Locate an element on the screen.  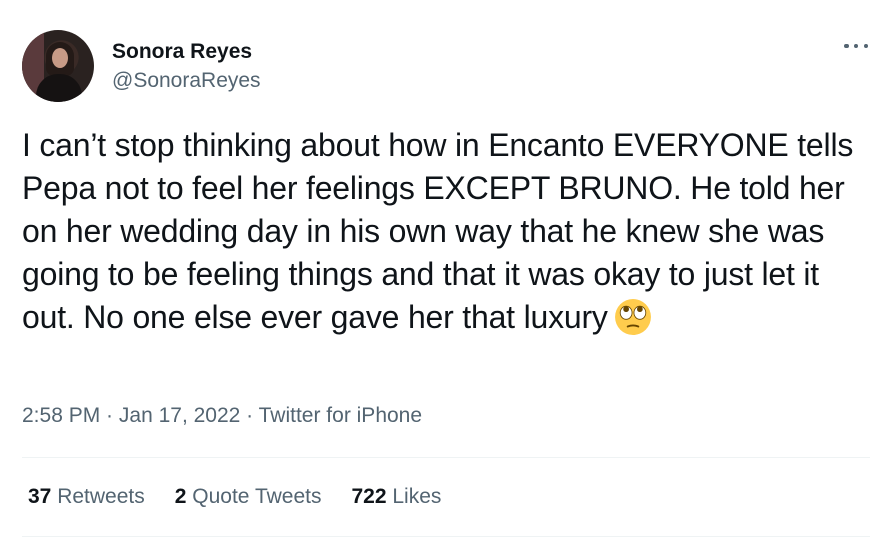
likes-label: Likes is located at coordinates (417, 496).